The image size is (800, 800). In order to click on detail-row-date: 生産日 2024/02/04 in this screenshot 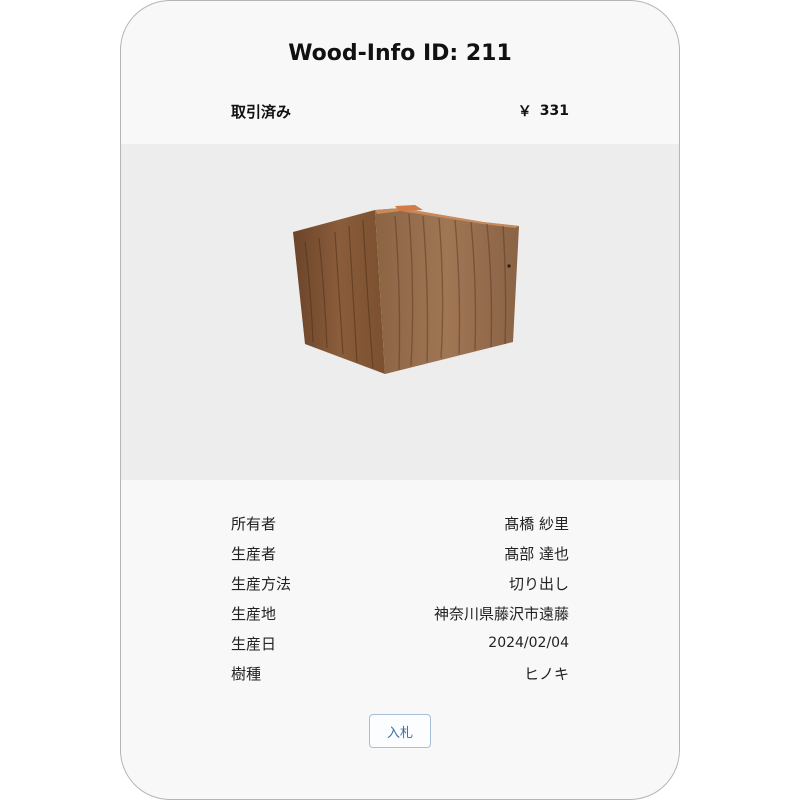, I will do `click(400, 643)`.